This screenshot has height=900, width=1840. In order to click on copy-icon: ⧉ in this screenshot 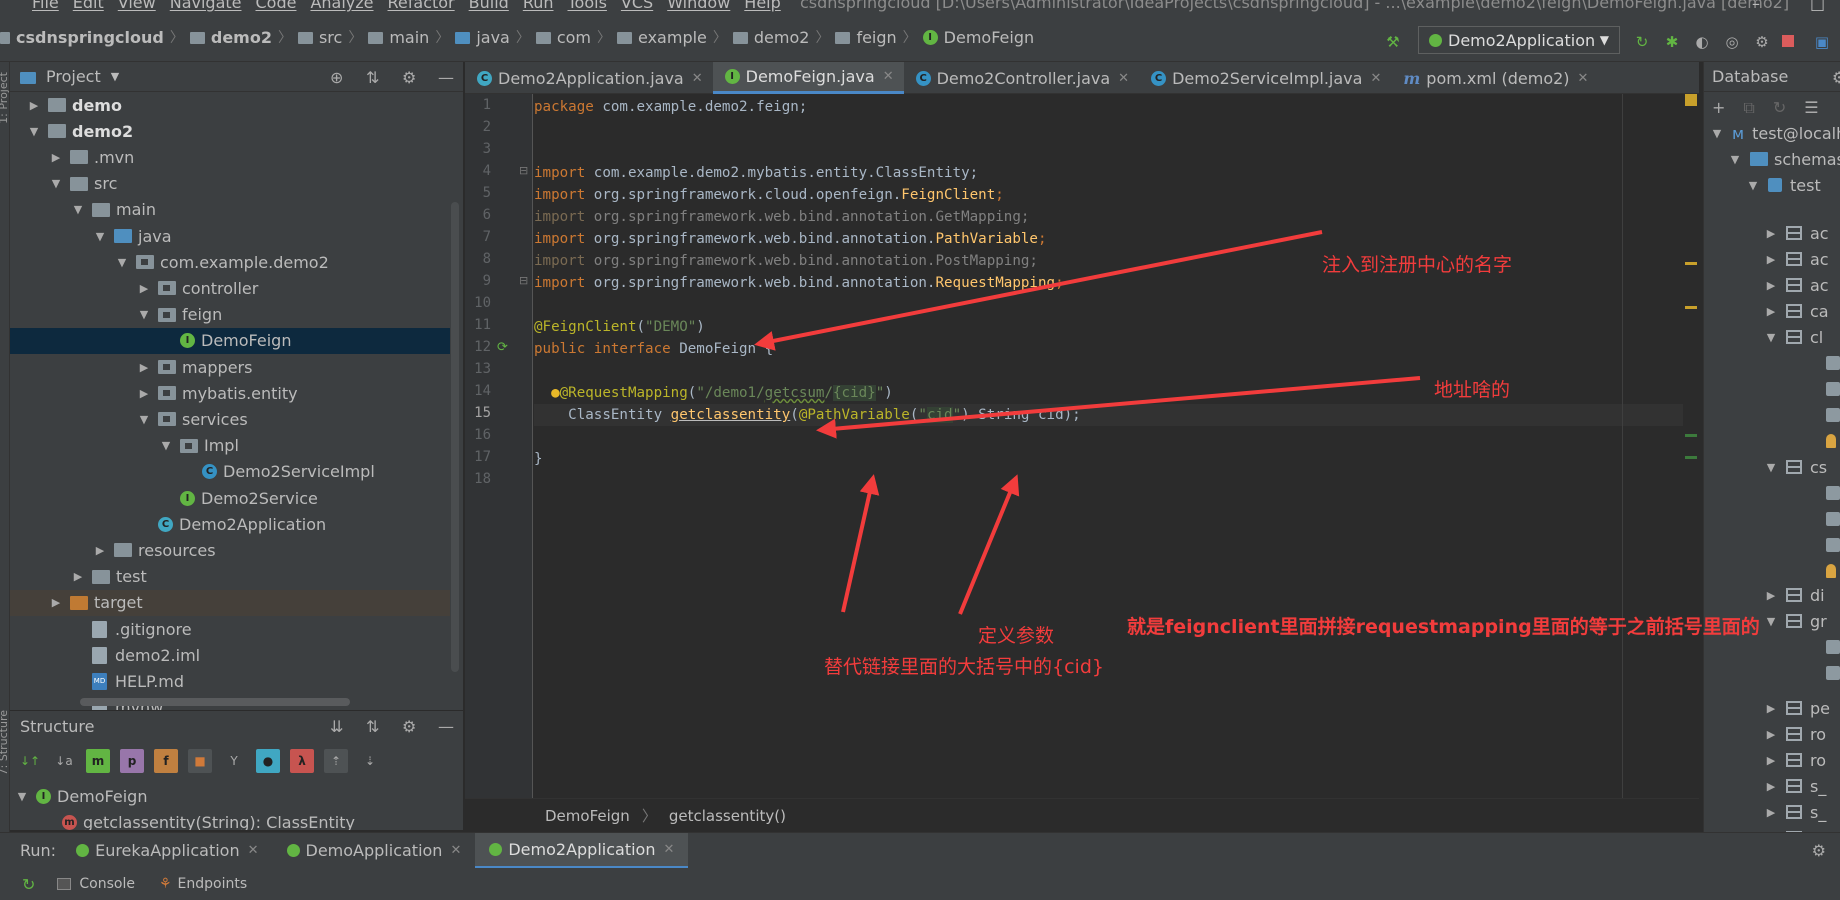, I will do `click(1748, 108)`.